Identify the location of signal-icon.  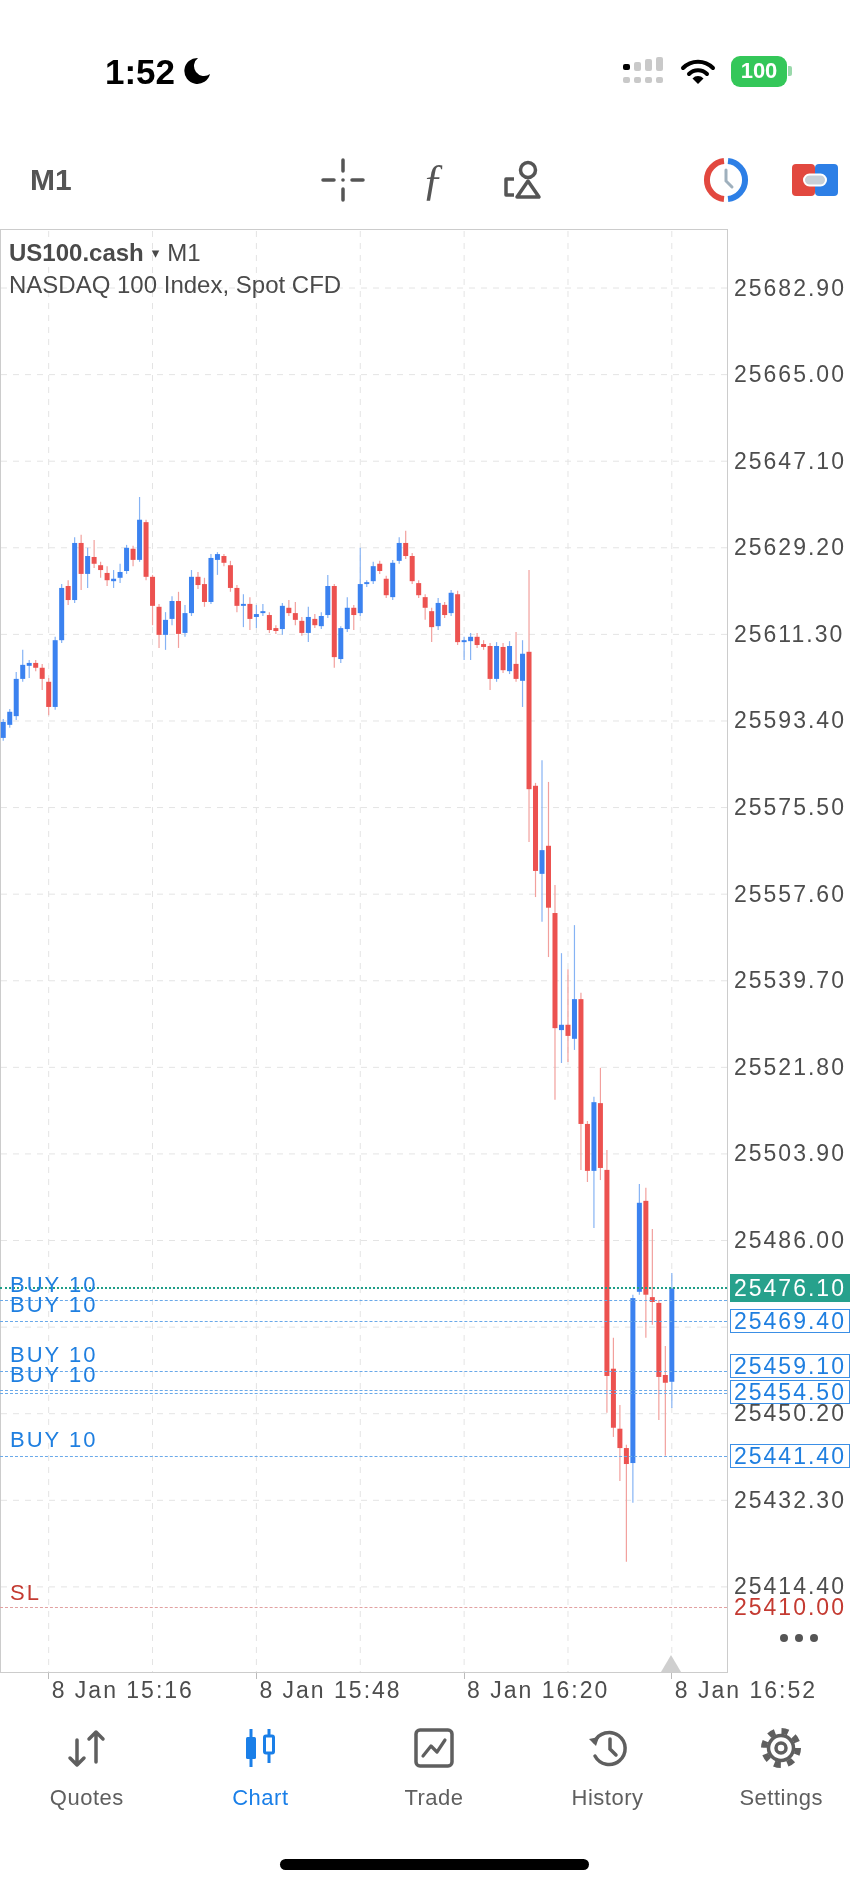
(644, 71).